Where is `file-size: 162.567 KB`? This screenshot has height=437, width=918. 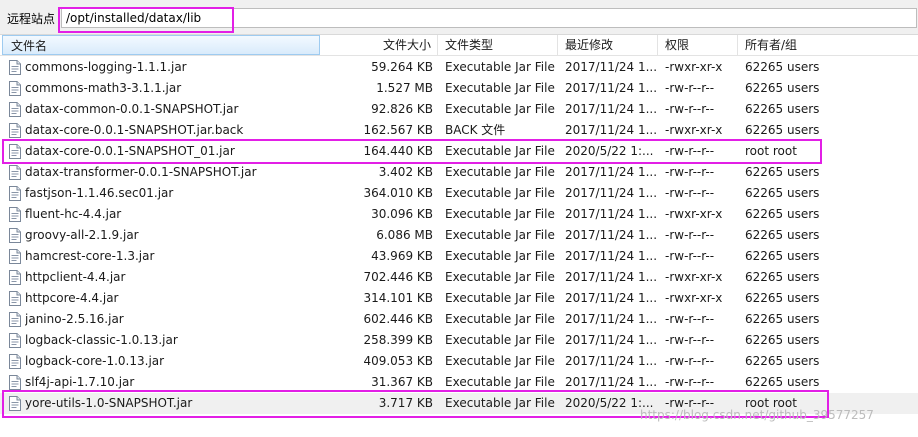
file-size: 162.567 KB is located at coordinates (398, 130).